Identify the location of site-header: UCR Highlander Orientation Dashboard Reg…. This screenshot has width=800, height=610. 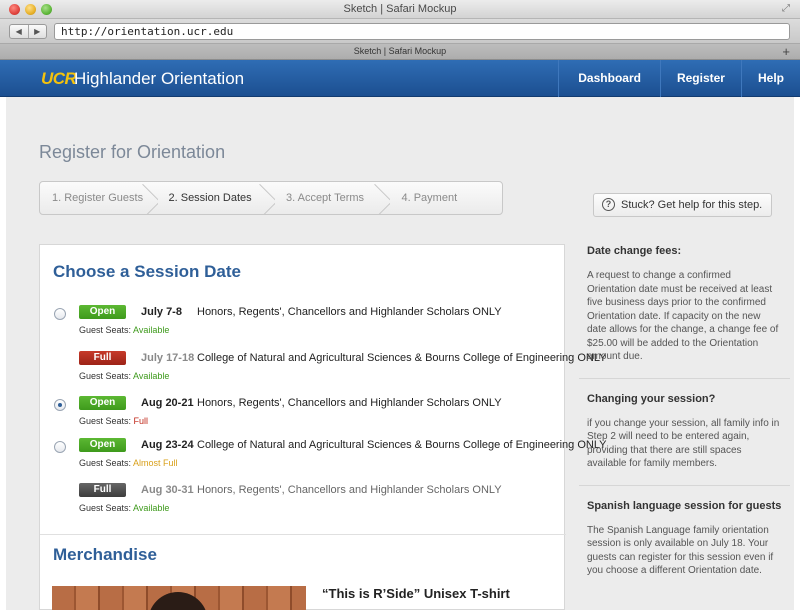
(400, 78).